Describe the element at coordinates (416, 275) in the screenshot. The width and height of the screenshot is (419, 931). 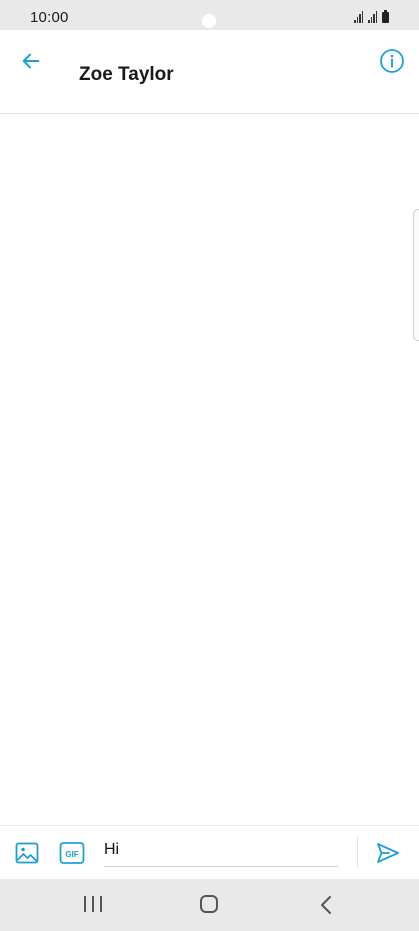
I see `scroll-handle` at that location.